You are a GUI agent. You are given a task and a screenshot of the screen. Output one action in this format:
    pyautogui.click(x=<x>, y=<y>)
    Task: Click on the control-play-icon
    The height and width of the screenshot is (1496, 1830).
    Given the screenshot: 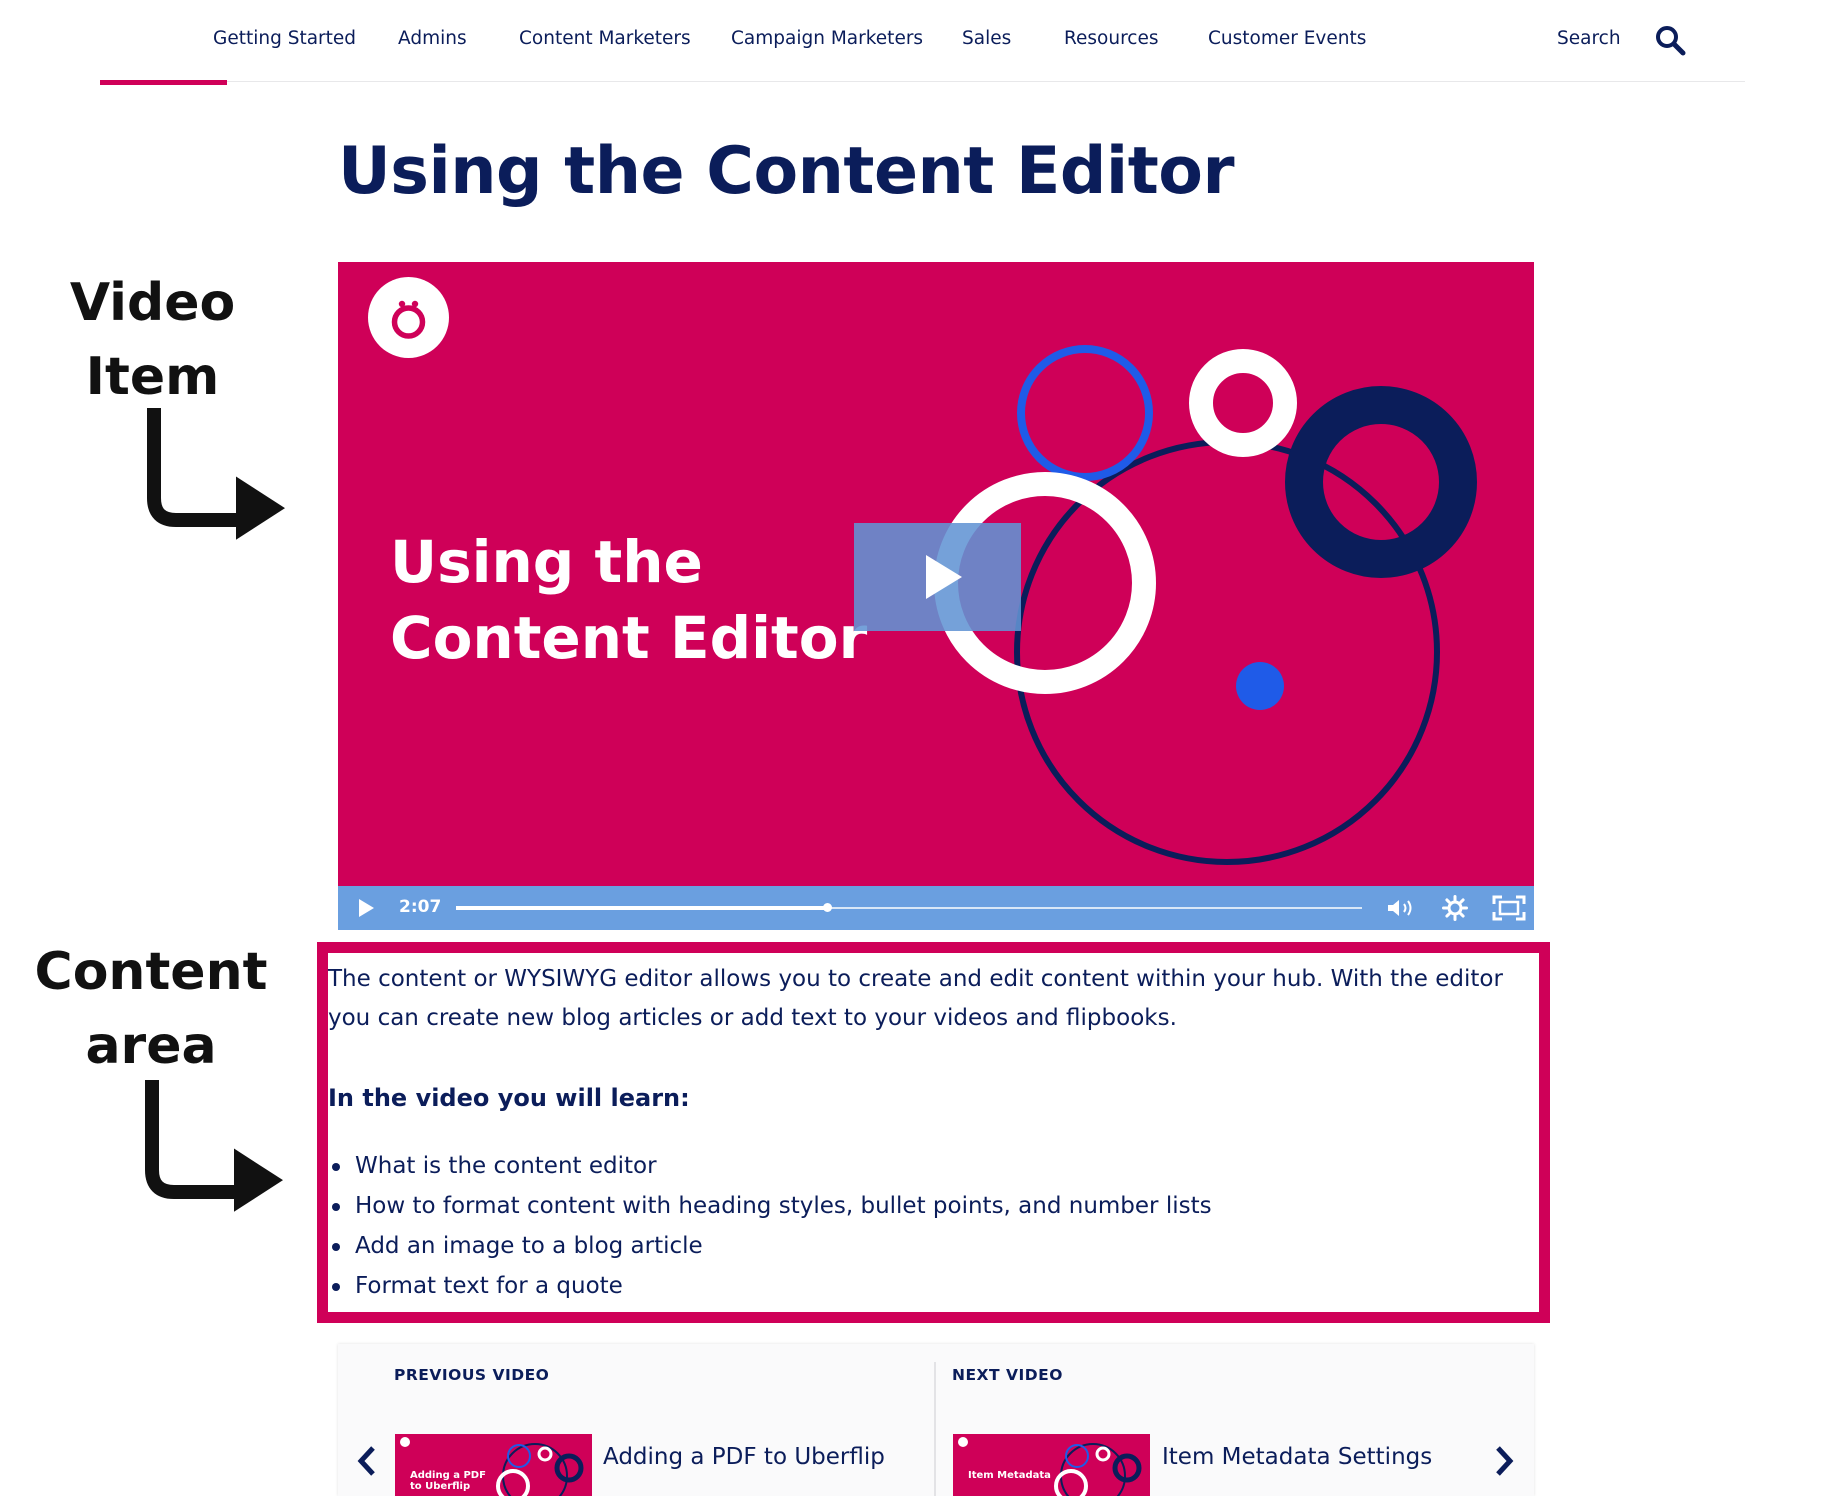 What is the action you would take?
    pyautogui.click(x=366, y=908)
    